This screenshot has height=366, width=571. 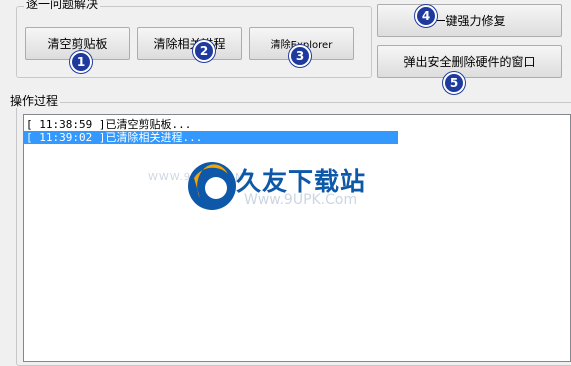 I want to click on badge-4-icon: 4, so click(x=426, y=16).